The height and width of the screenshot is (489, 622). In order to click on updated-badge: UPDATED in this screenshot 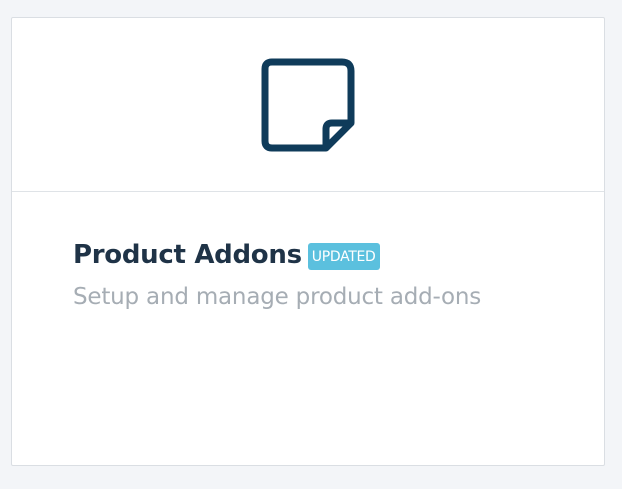, I will do `click(343, 256)`.